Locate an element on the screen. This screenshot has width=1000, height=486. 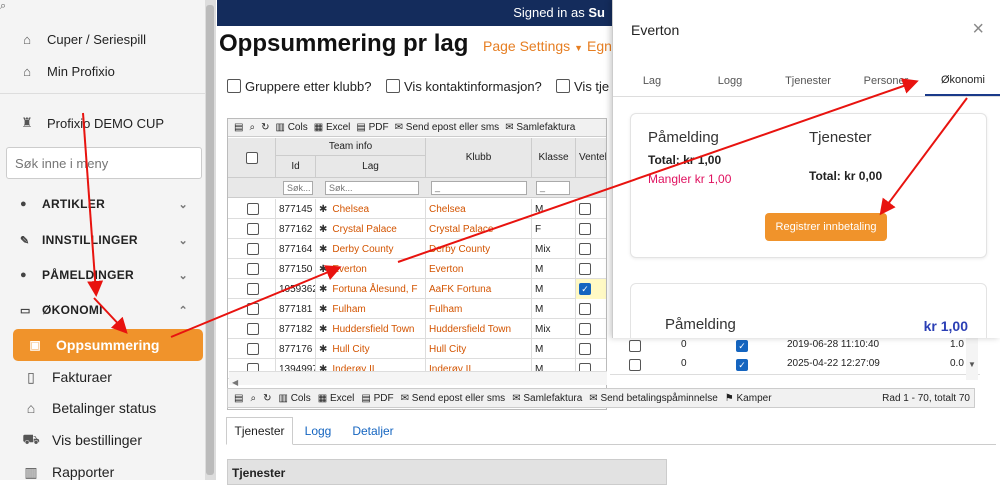
sidebar-item-fakturaer: ▯ Fakturaer is located at coordinates (67, 377).